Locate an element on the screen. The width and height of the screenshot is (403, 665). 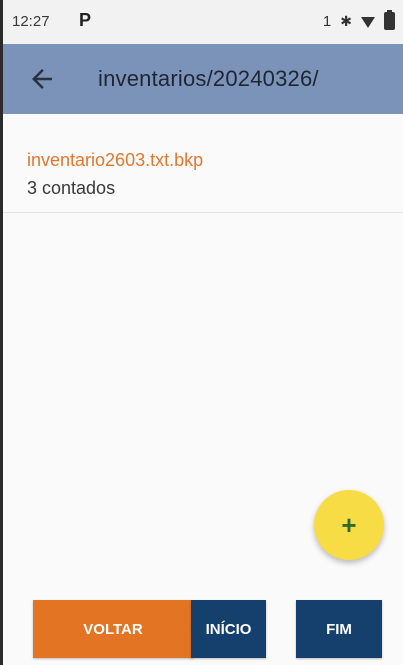
page-title: inventarios/20240326/ is located at coordinates (208, 78).